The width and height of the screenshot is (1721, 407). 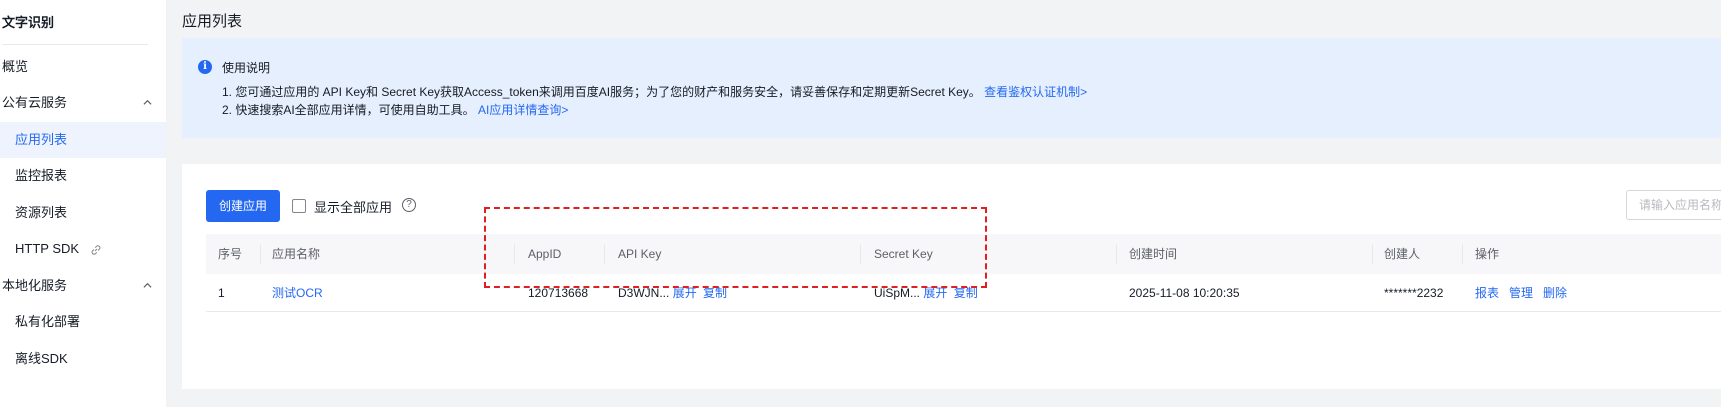 What do you see at coordinates (685, 293) in the screenshot?
I see `api-key-expand-link: 展开` at bounding box center [685, 293].